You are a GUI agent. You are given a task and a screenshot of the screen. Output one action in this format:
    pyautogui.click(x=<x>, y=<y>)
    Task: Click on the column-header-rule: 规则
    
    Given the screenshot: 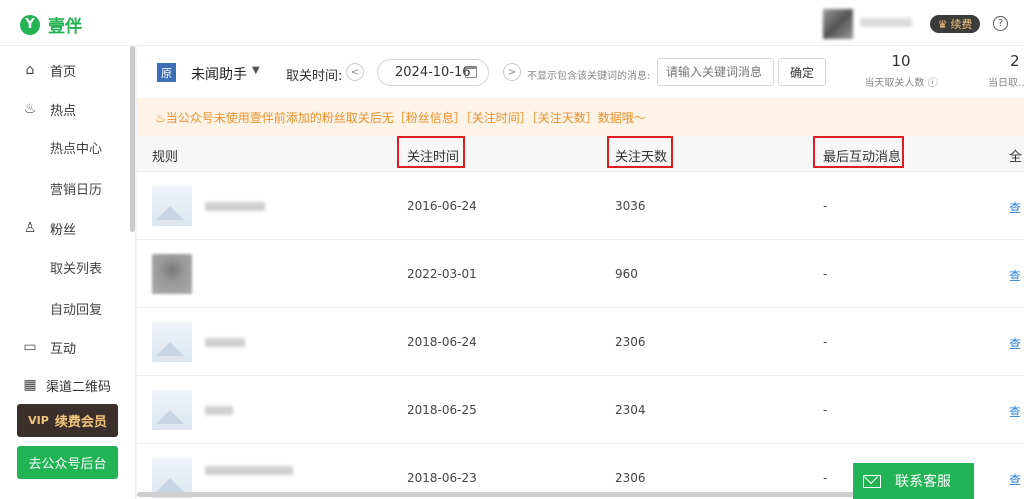 What is the action you would take?
    pyautogui.click(x=165, y=157)
    